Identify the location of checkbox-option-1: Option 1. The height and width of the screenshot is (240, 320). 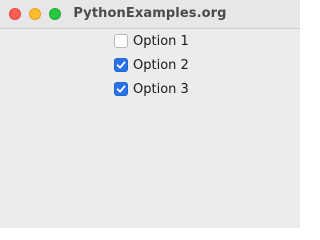
(151, 41).